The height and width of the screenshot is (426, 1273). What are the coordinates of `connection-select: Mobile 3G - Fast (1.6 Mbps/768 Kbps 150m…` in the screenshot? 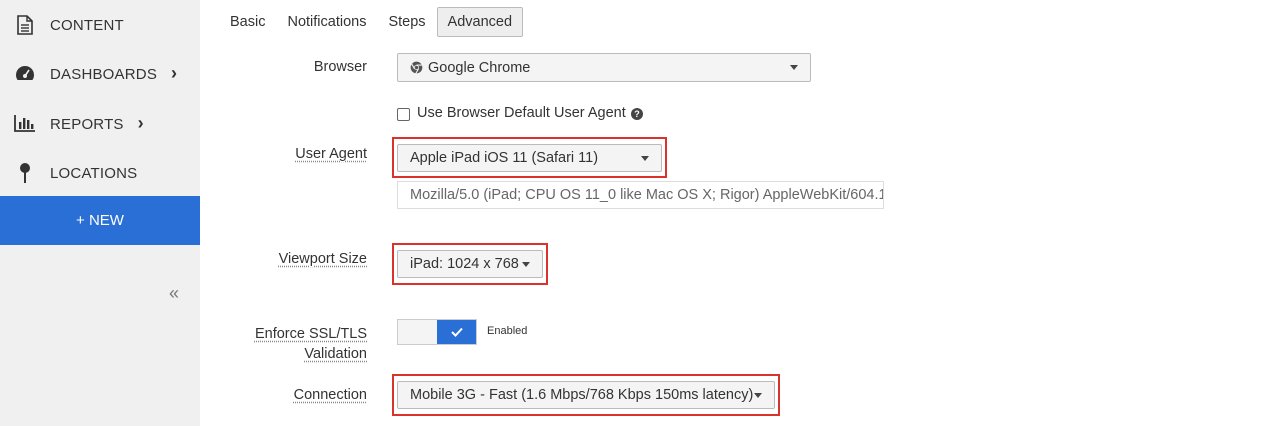 It's located at (586, 395).